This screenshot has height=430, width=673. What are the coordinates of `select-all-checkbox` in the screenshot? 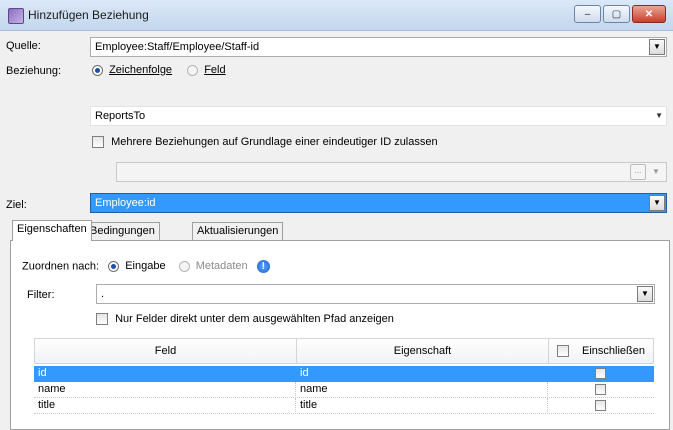 It's located at (562, 351).